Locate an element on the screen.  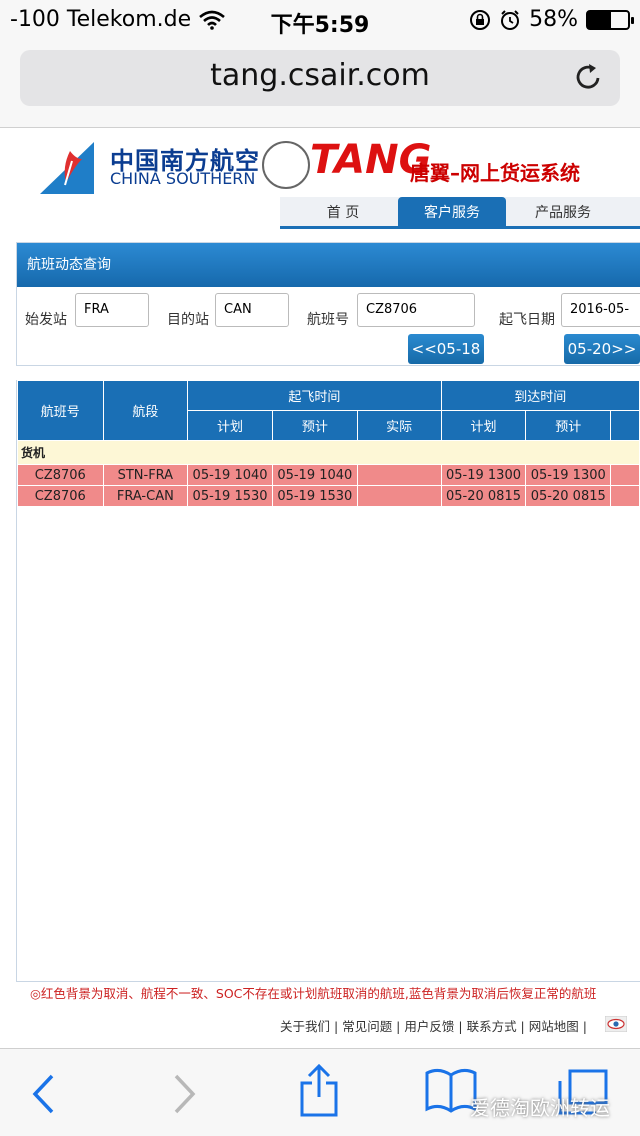
nav-tab-product-service: 产品服务 is located at coordinates (563, 213).